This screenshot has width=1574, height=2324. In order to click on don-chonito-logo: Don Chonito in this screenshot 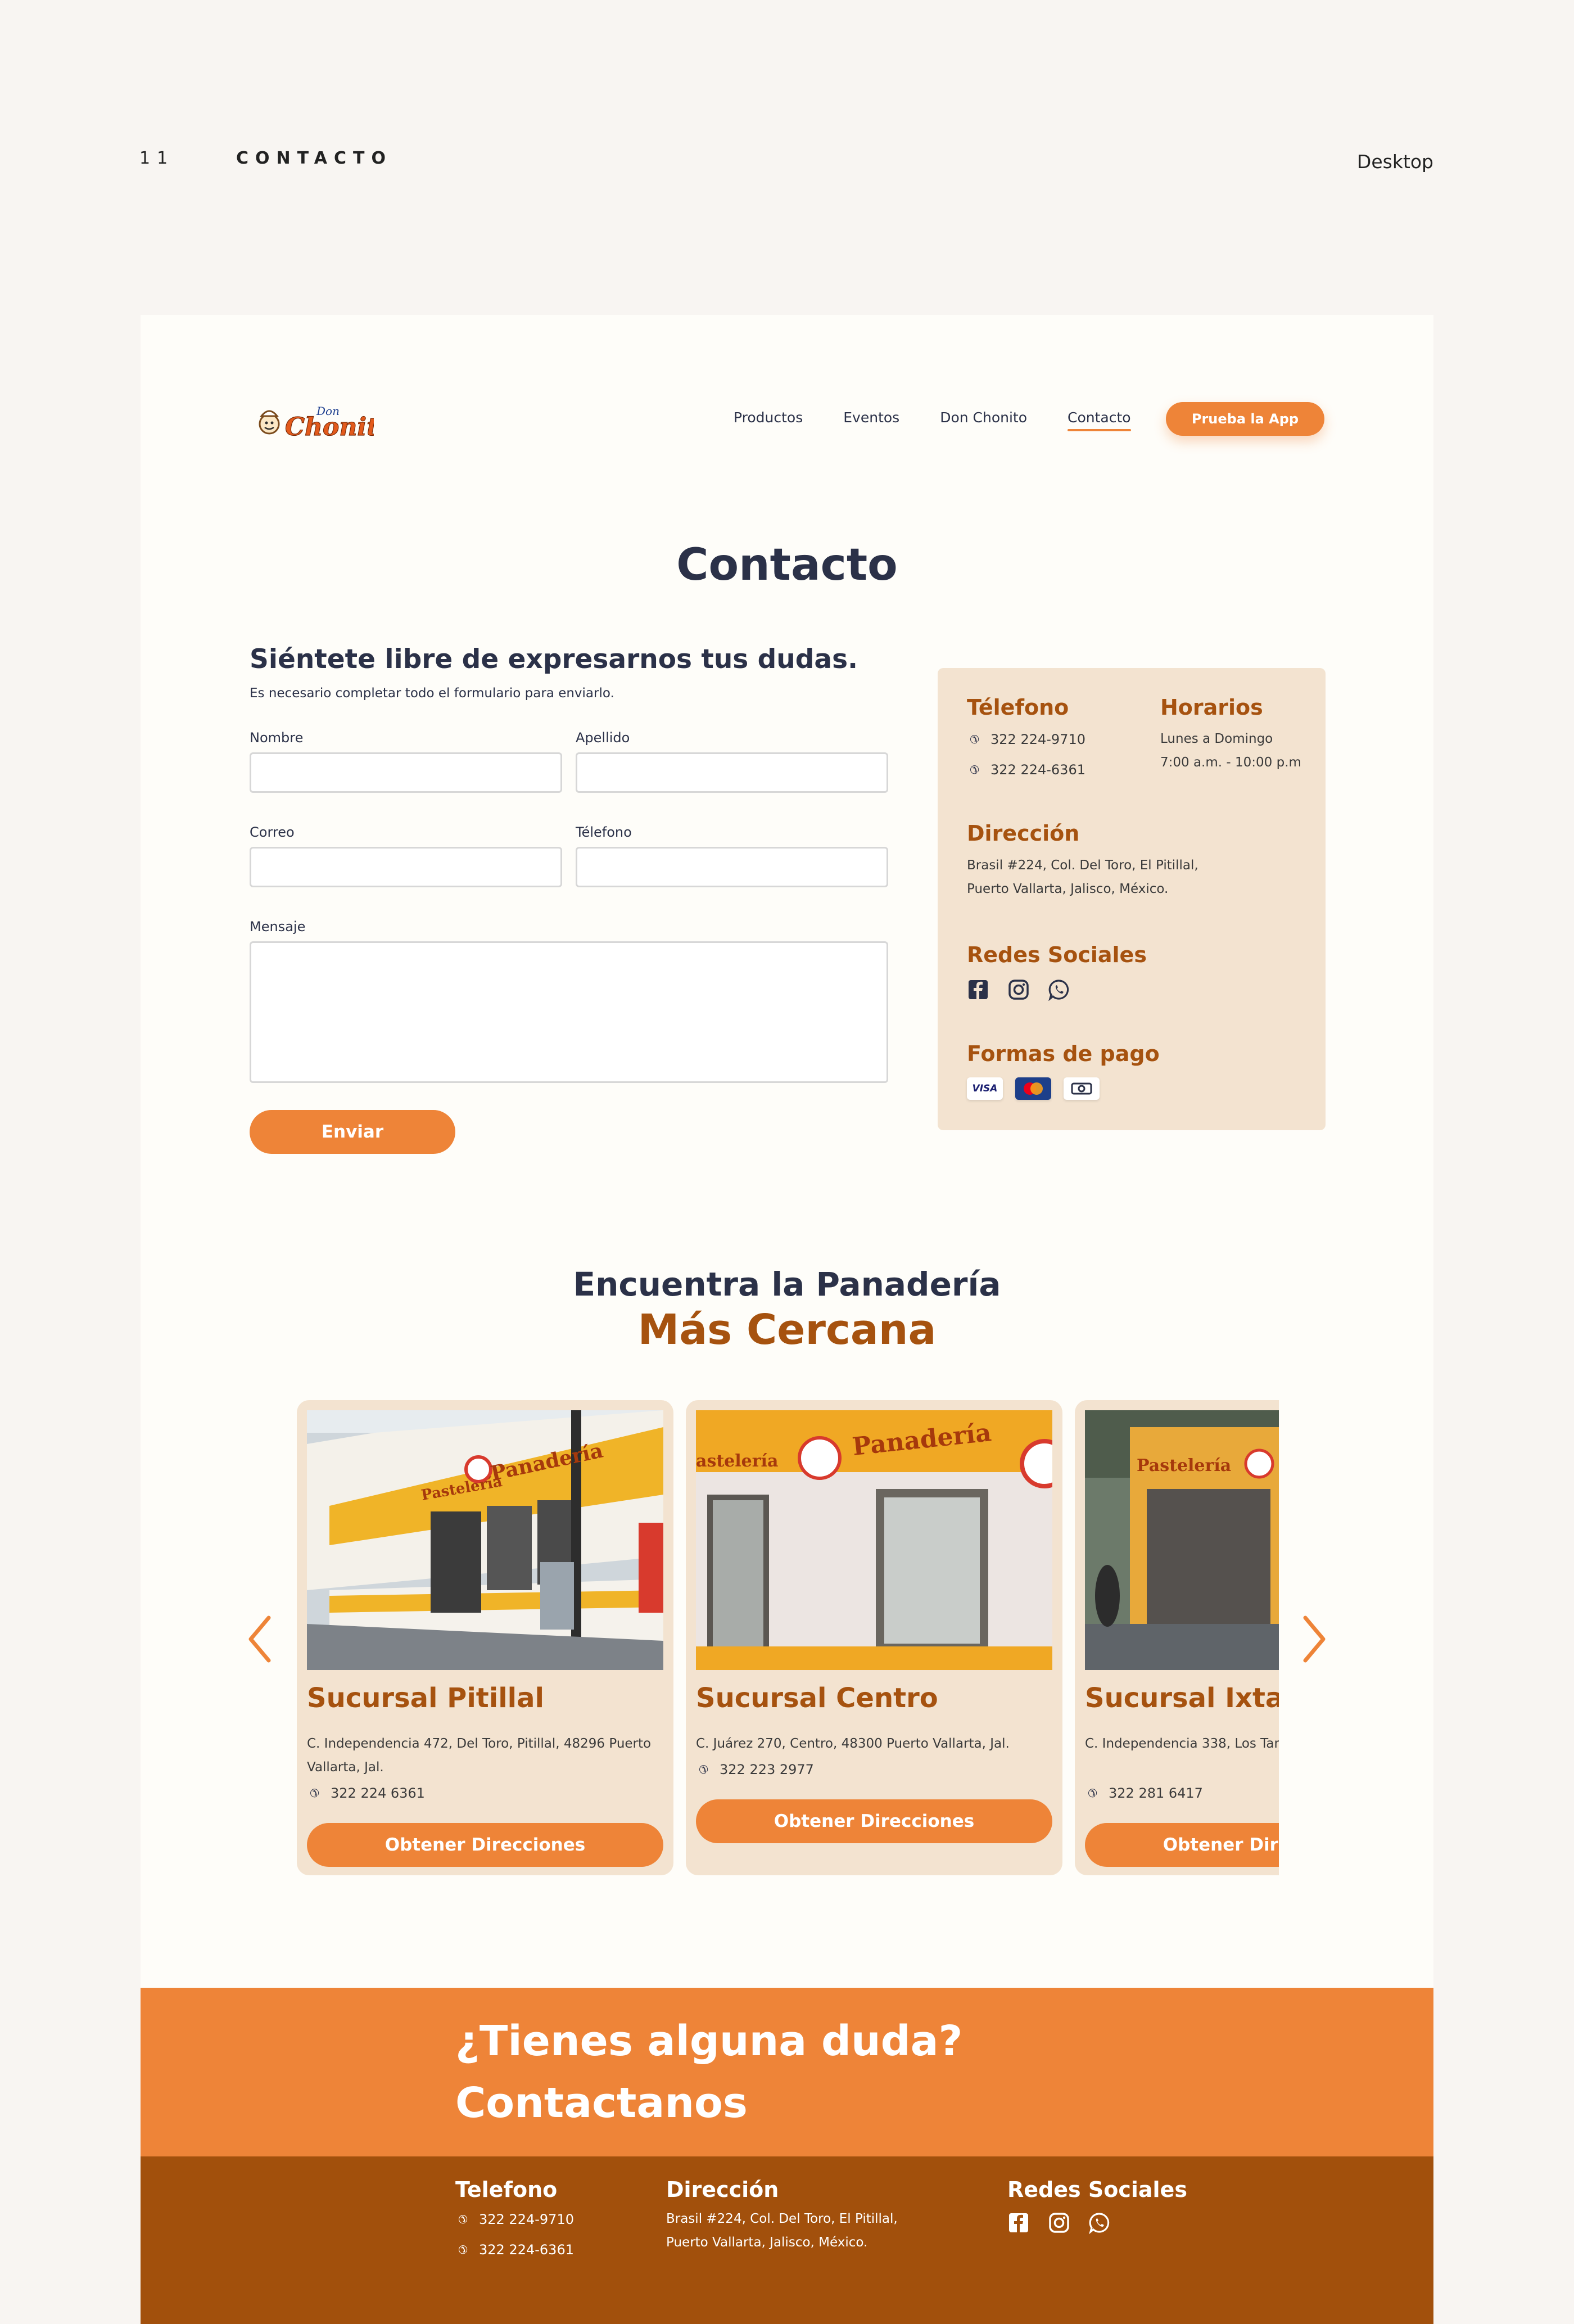, I will do `click(325, 422)`.